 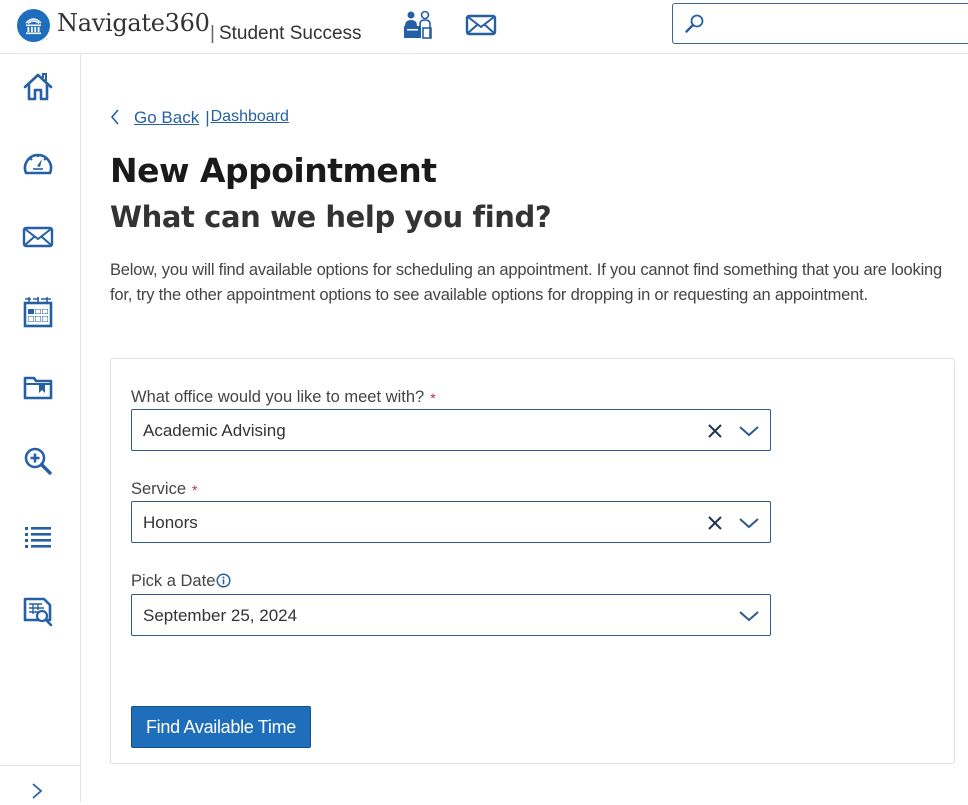 I want to click on sidebar-item-search, so click(x=38, y=463).